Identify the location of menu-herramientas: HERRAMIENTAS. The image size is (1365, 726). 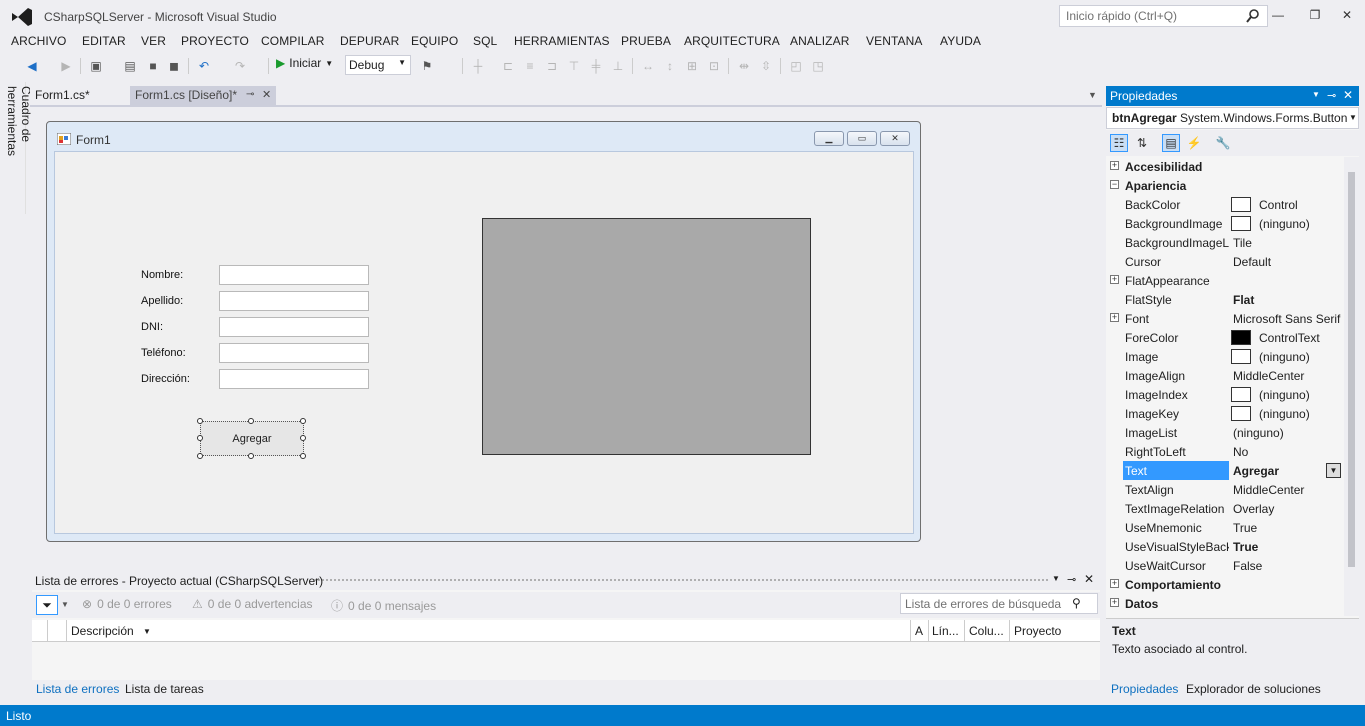
(562, 41).